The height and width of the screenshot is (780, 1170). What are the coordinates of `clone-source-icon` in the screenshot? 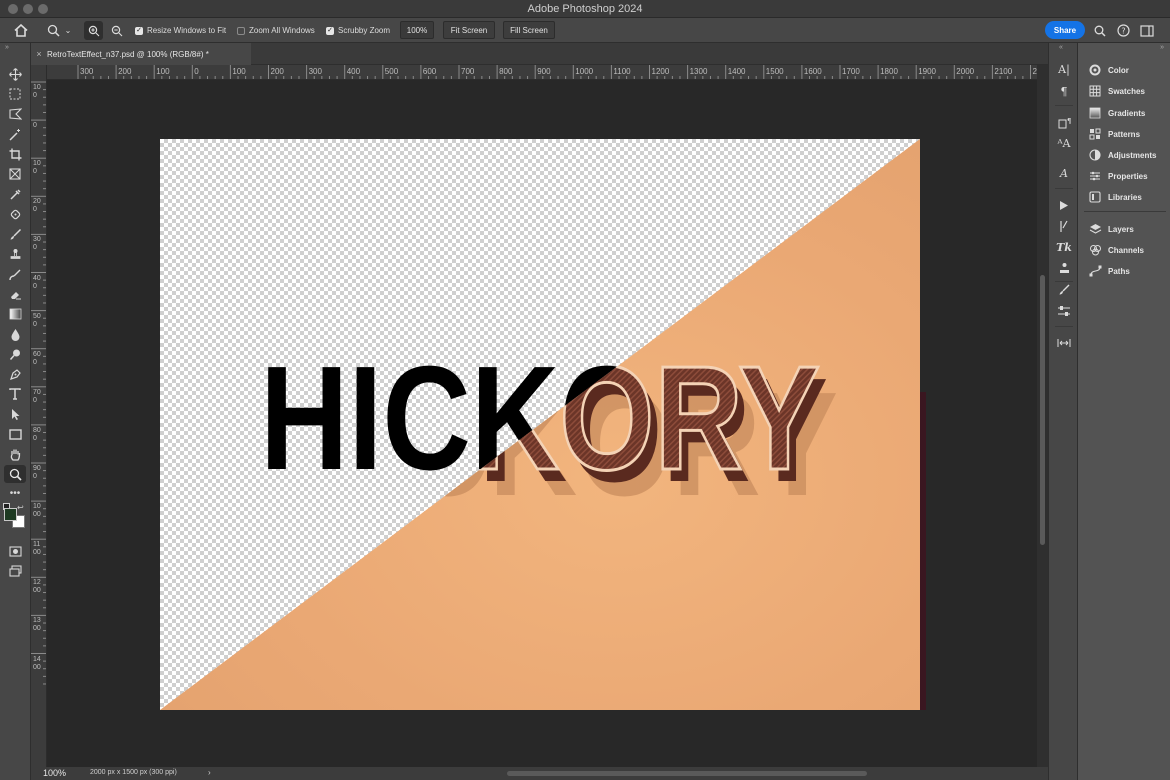 It's located at (1064, 268).